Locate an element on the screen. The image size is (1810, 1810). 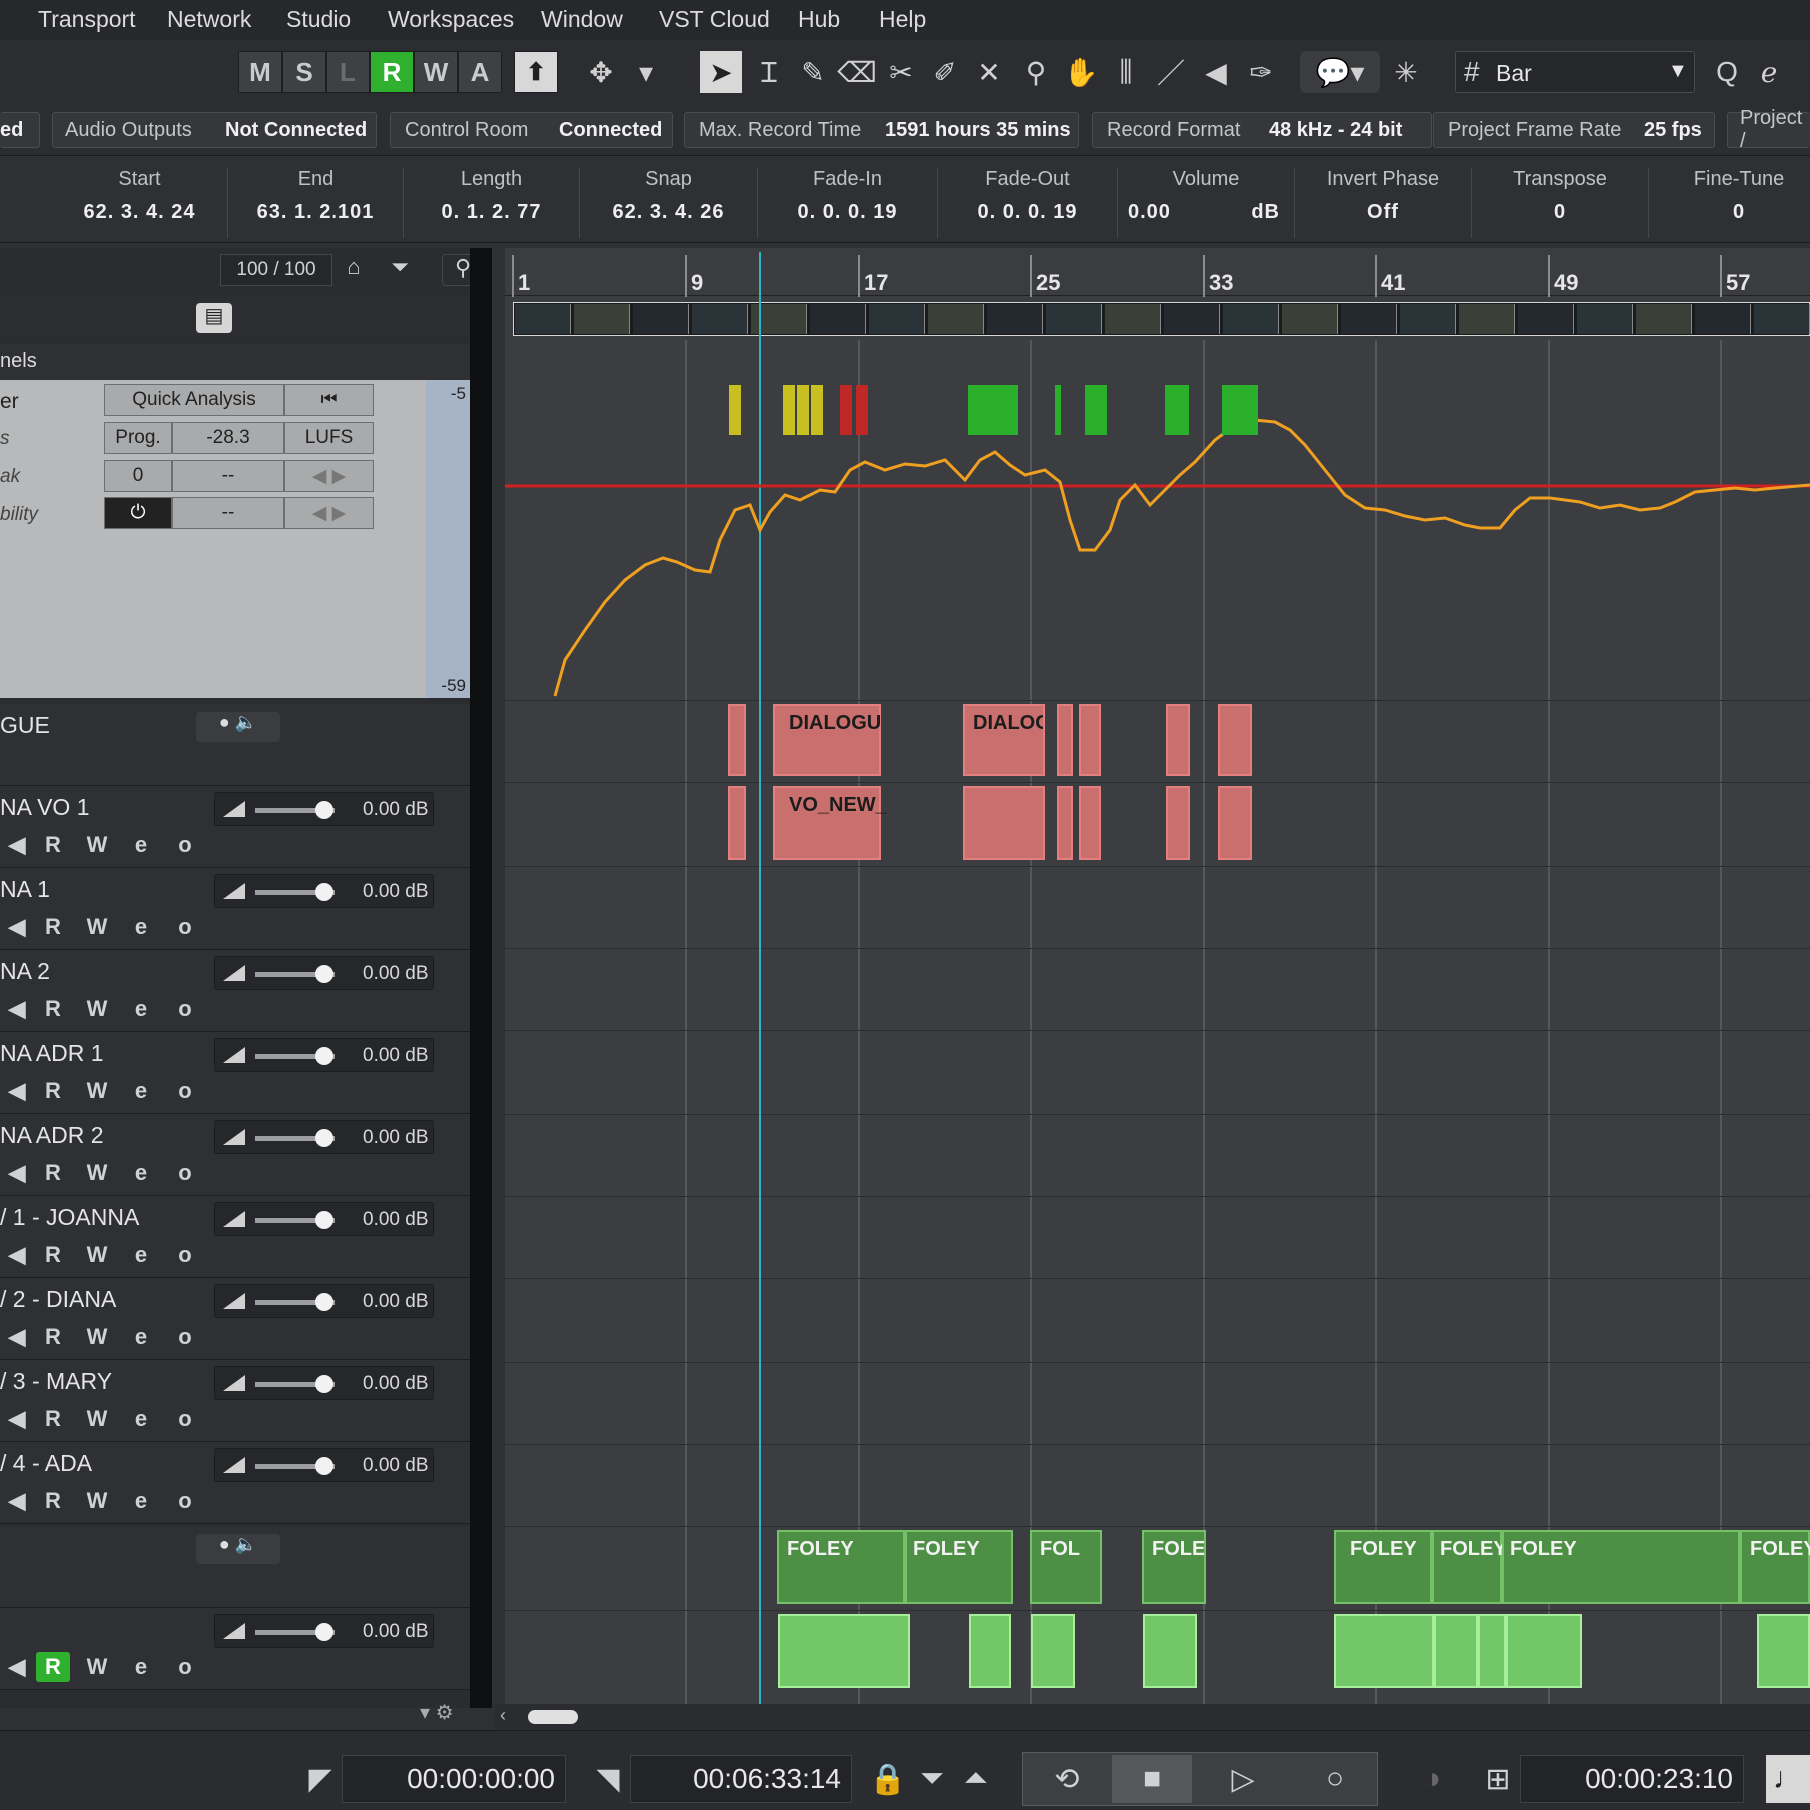
dropdown-icon: ▾ is located at coordinates (646, 72).